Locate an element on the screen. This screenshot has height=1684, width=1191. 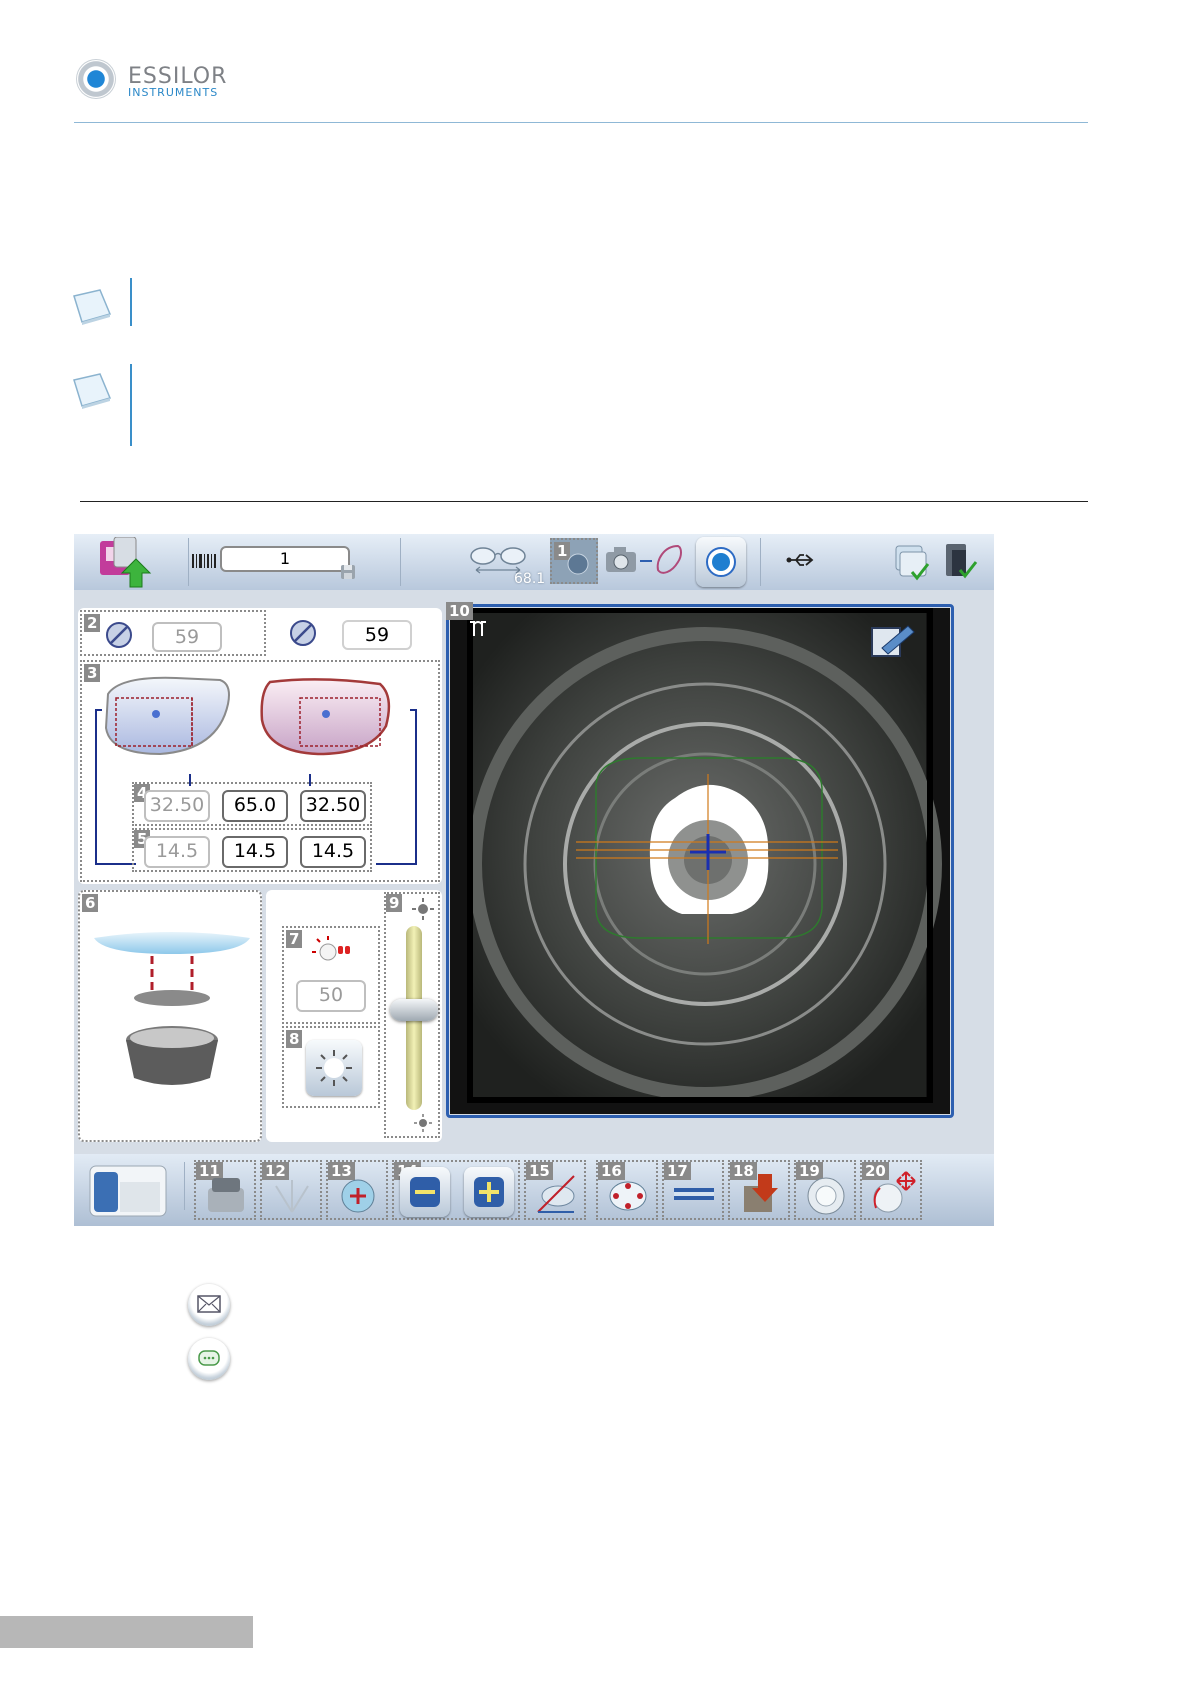
camera-view: 10 is located at coordinates (698, 858).